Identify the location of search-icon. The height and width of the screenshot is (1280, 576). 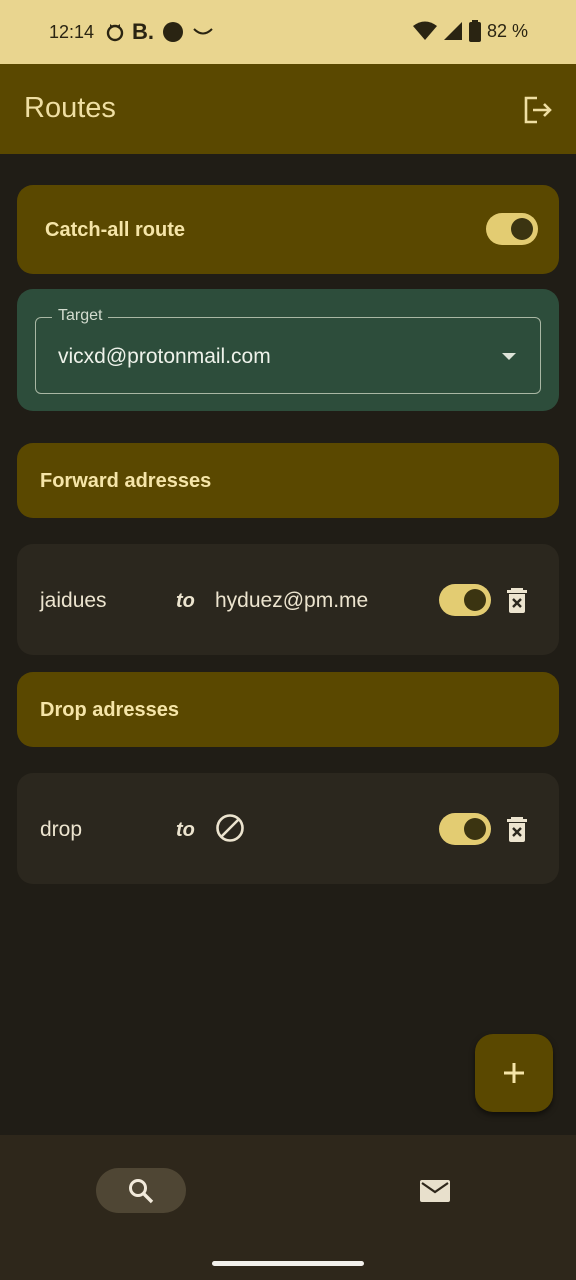
(141, 1191).